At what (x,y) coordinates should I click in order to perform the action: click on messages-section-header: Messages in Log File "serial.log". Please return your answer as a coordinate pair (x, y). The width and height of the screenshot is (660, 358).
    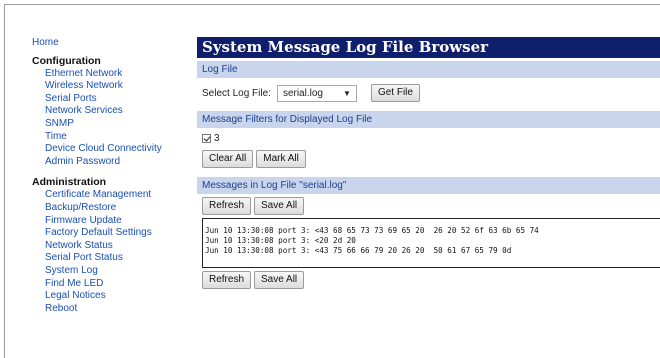
    Looking at the image, I should click on (428, 185).